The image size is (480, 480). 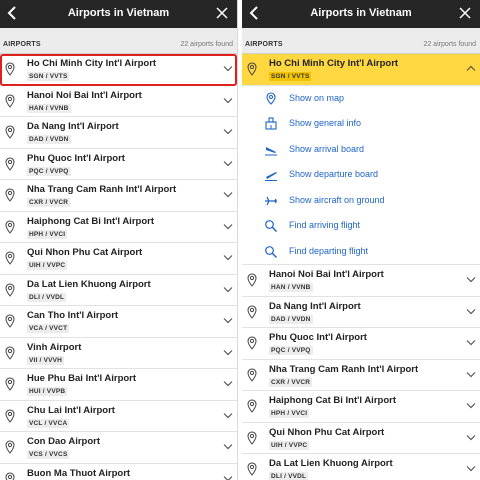 What do you see at coordinates (361, 226) in the screenshot?
I see `menu-item: Find arriving flight` at bounding box center [361, 226].